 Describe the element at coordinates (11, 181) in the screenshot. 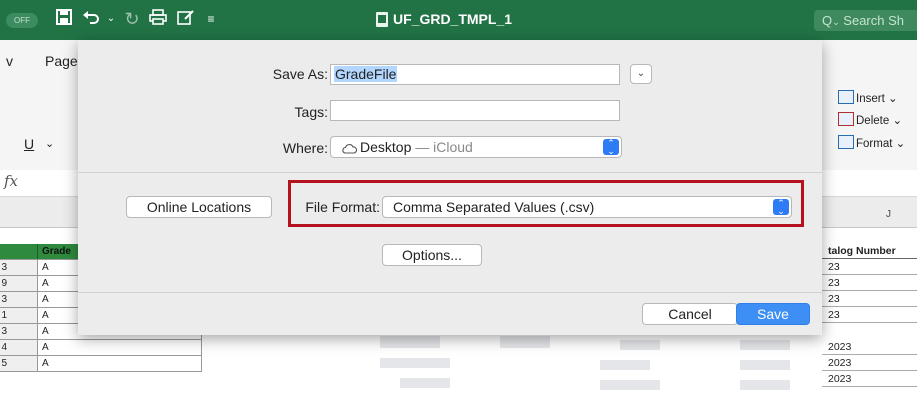

I see `fx-icon: fx` at that location.